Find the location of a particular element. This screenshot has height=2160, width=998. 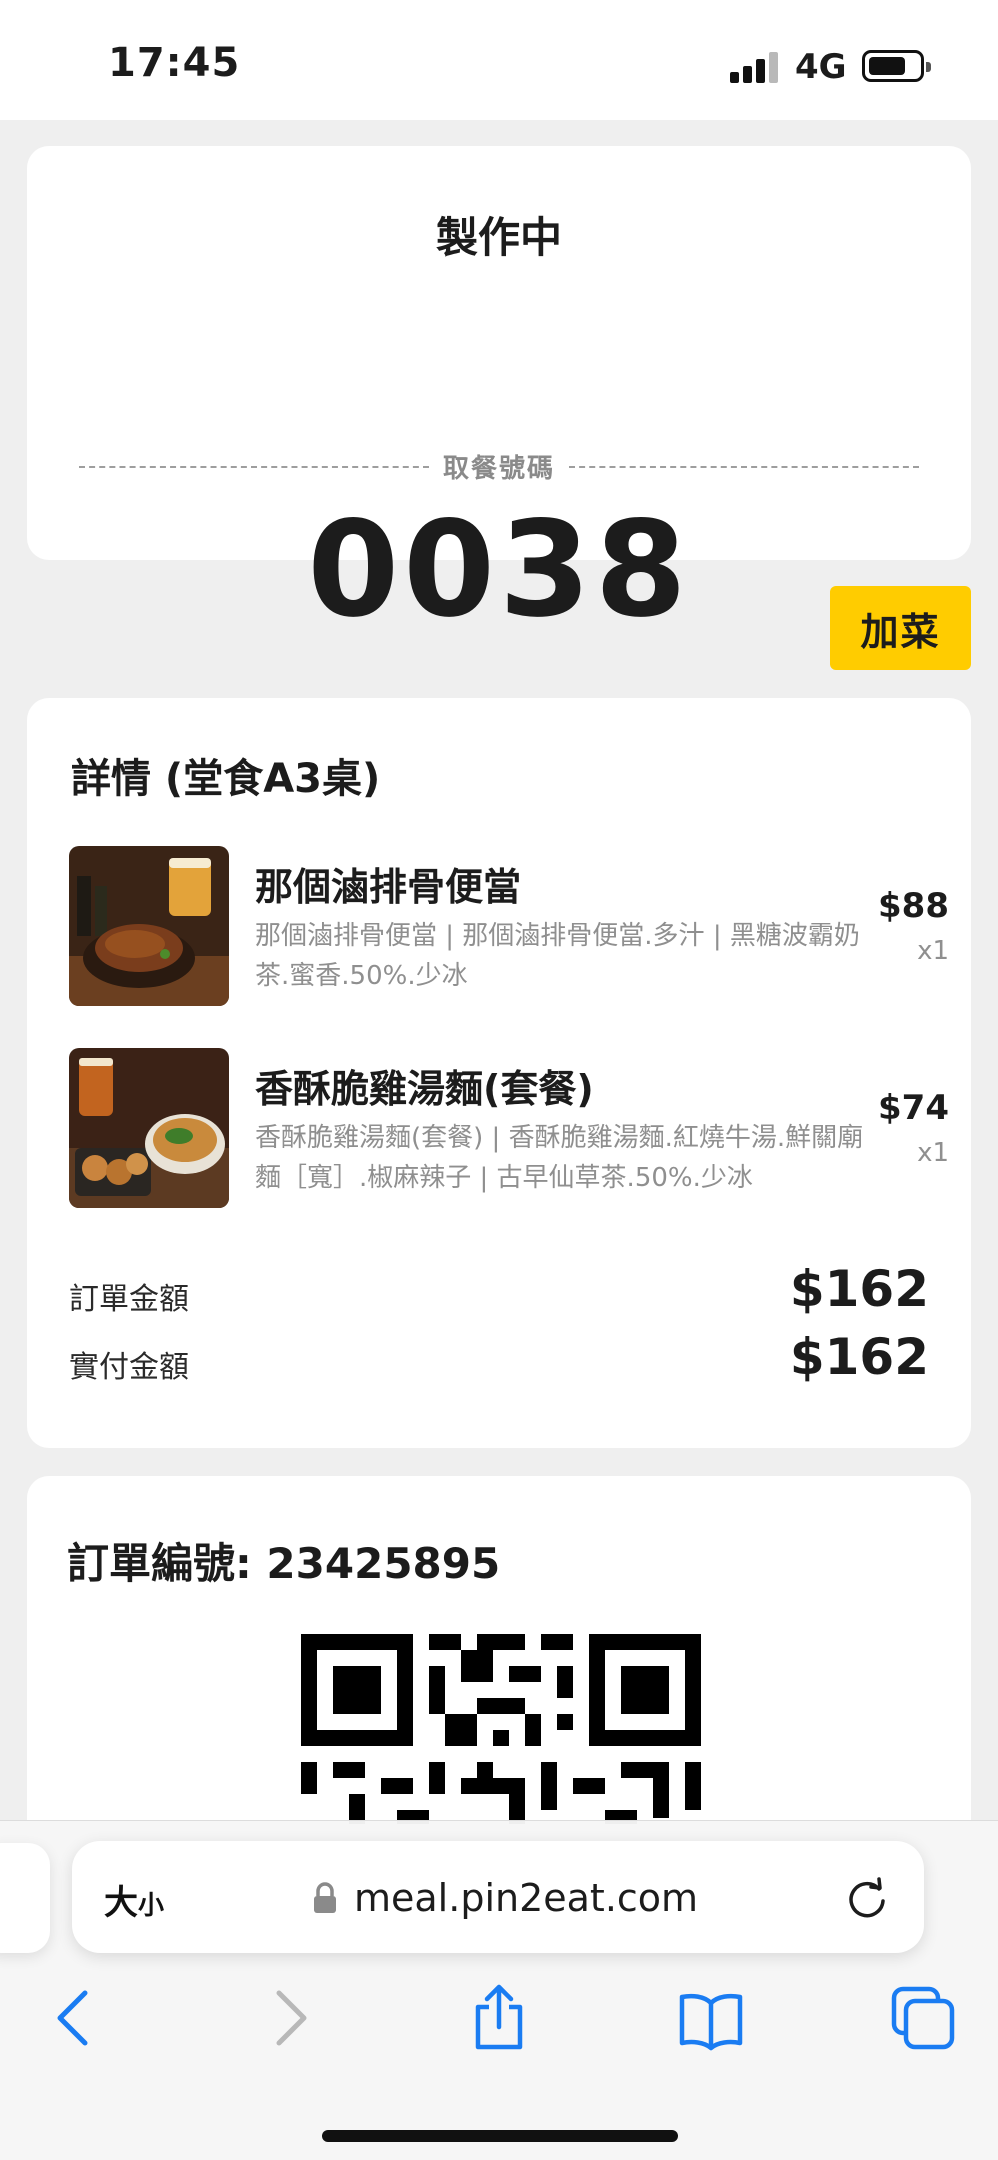

text-size-big-label: 大 is located at coordinates (121, 1903).